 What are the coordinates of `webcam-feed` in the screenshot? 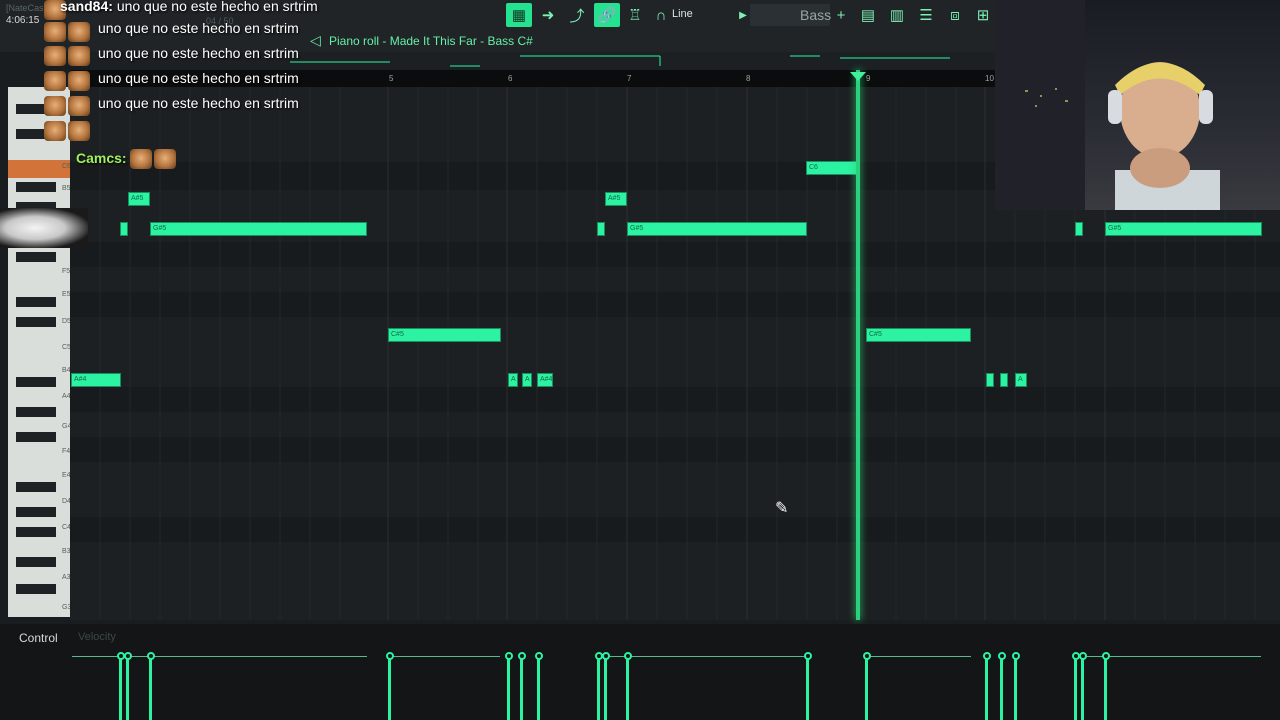 It's located at (1137, 105).